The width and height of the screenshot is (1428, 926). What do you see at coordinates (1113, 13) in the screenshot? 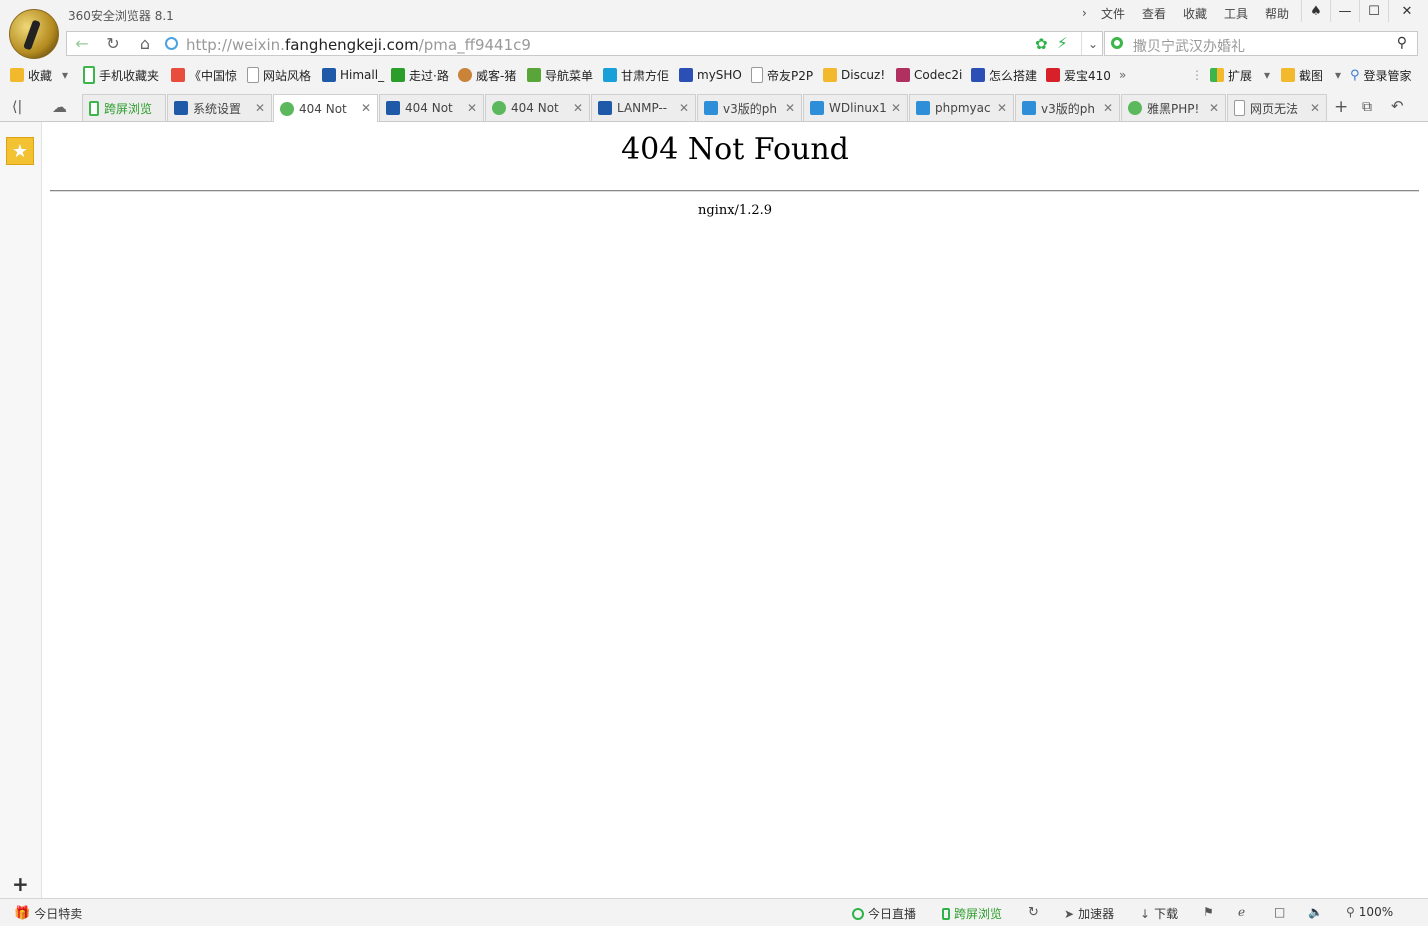
I see `menu-file: 文件` at bounding box center [1113, 13].